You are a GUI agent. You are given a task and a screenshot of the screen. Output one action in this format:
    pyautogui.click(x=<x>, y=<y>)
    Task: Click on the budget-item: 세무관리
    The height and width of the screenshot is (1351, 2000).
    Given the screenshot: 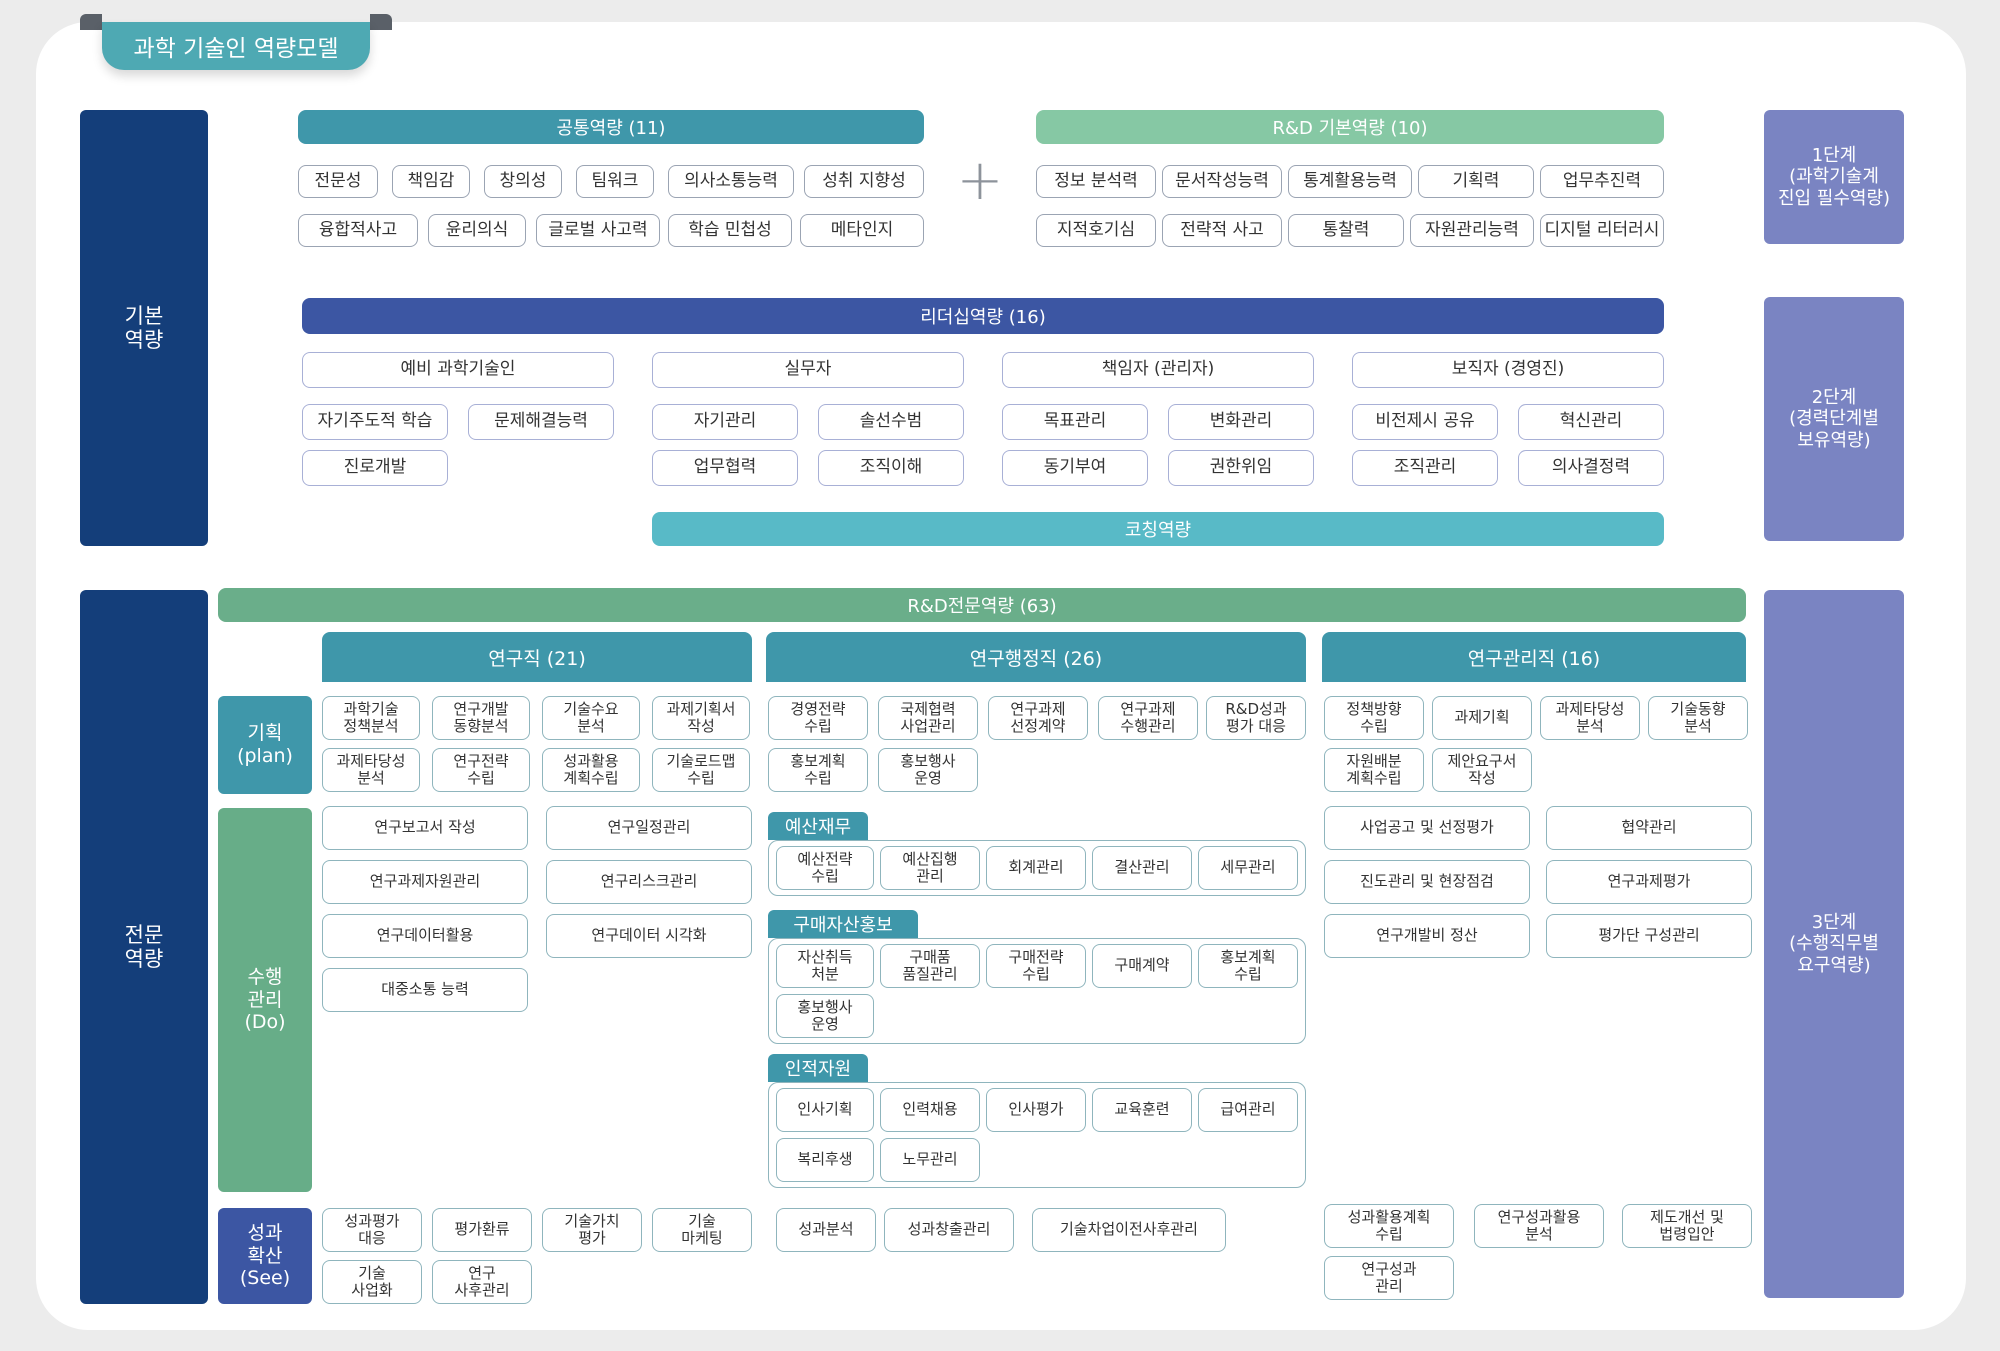 What is the action you would take?
    pyautogui.click(x=1248, y=868)
    